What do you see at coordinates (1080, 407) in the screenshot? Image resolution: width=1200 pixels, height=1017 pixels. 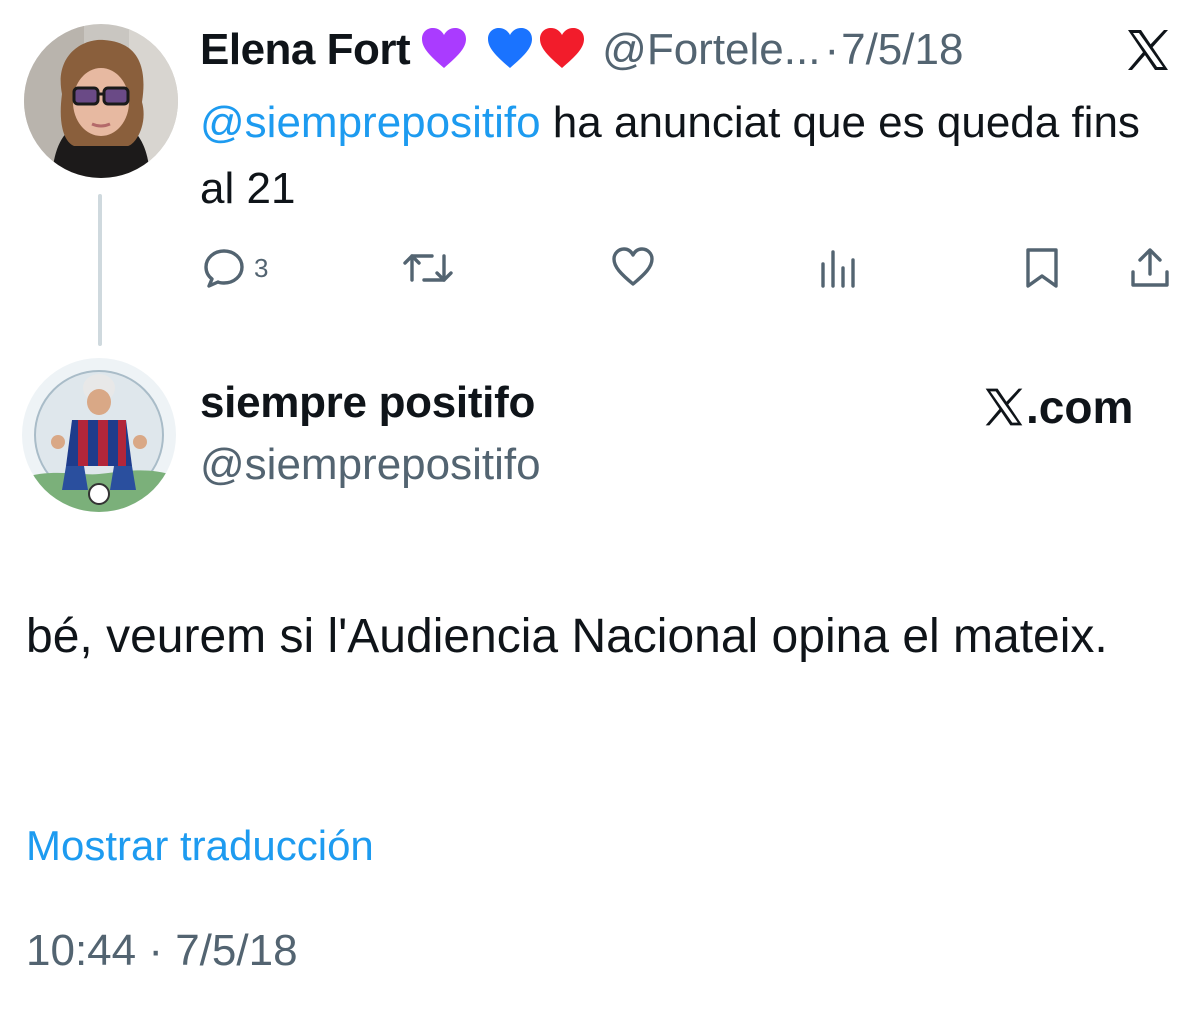 I see `x-com-suffix: .com` at bounding box center [1080, 407].